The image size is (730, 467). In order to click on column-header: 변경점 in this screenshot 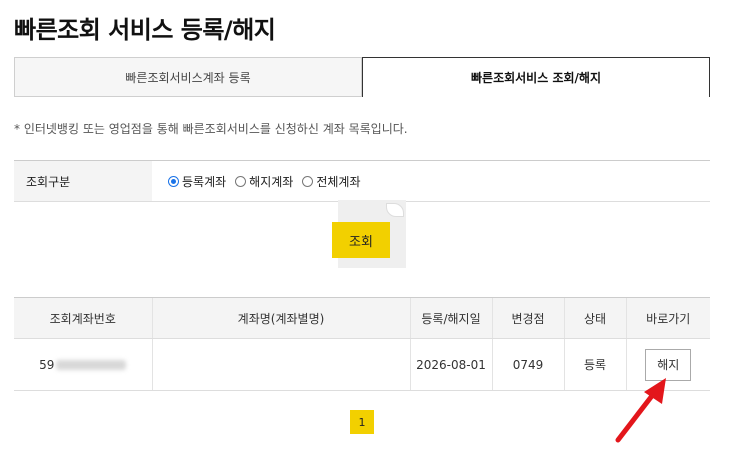, I will do `click(527, 318)`.